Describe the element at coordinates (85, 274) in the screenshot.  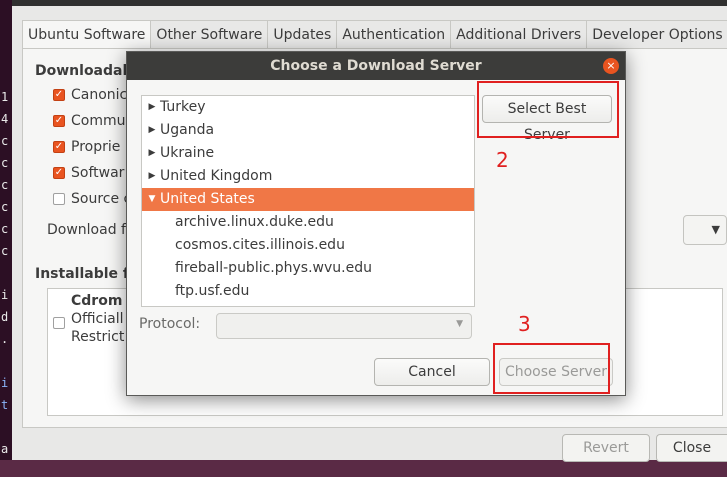
I see `installable-section-title: Installable fr` at that location.